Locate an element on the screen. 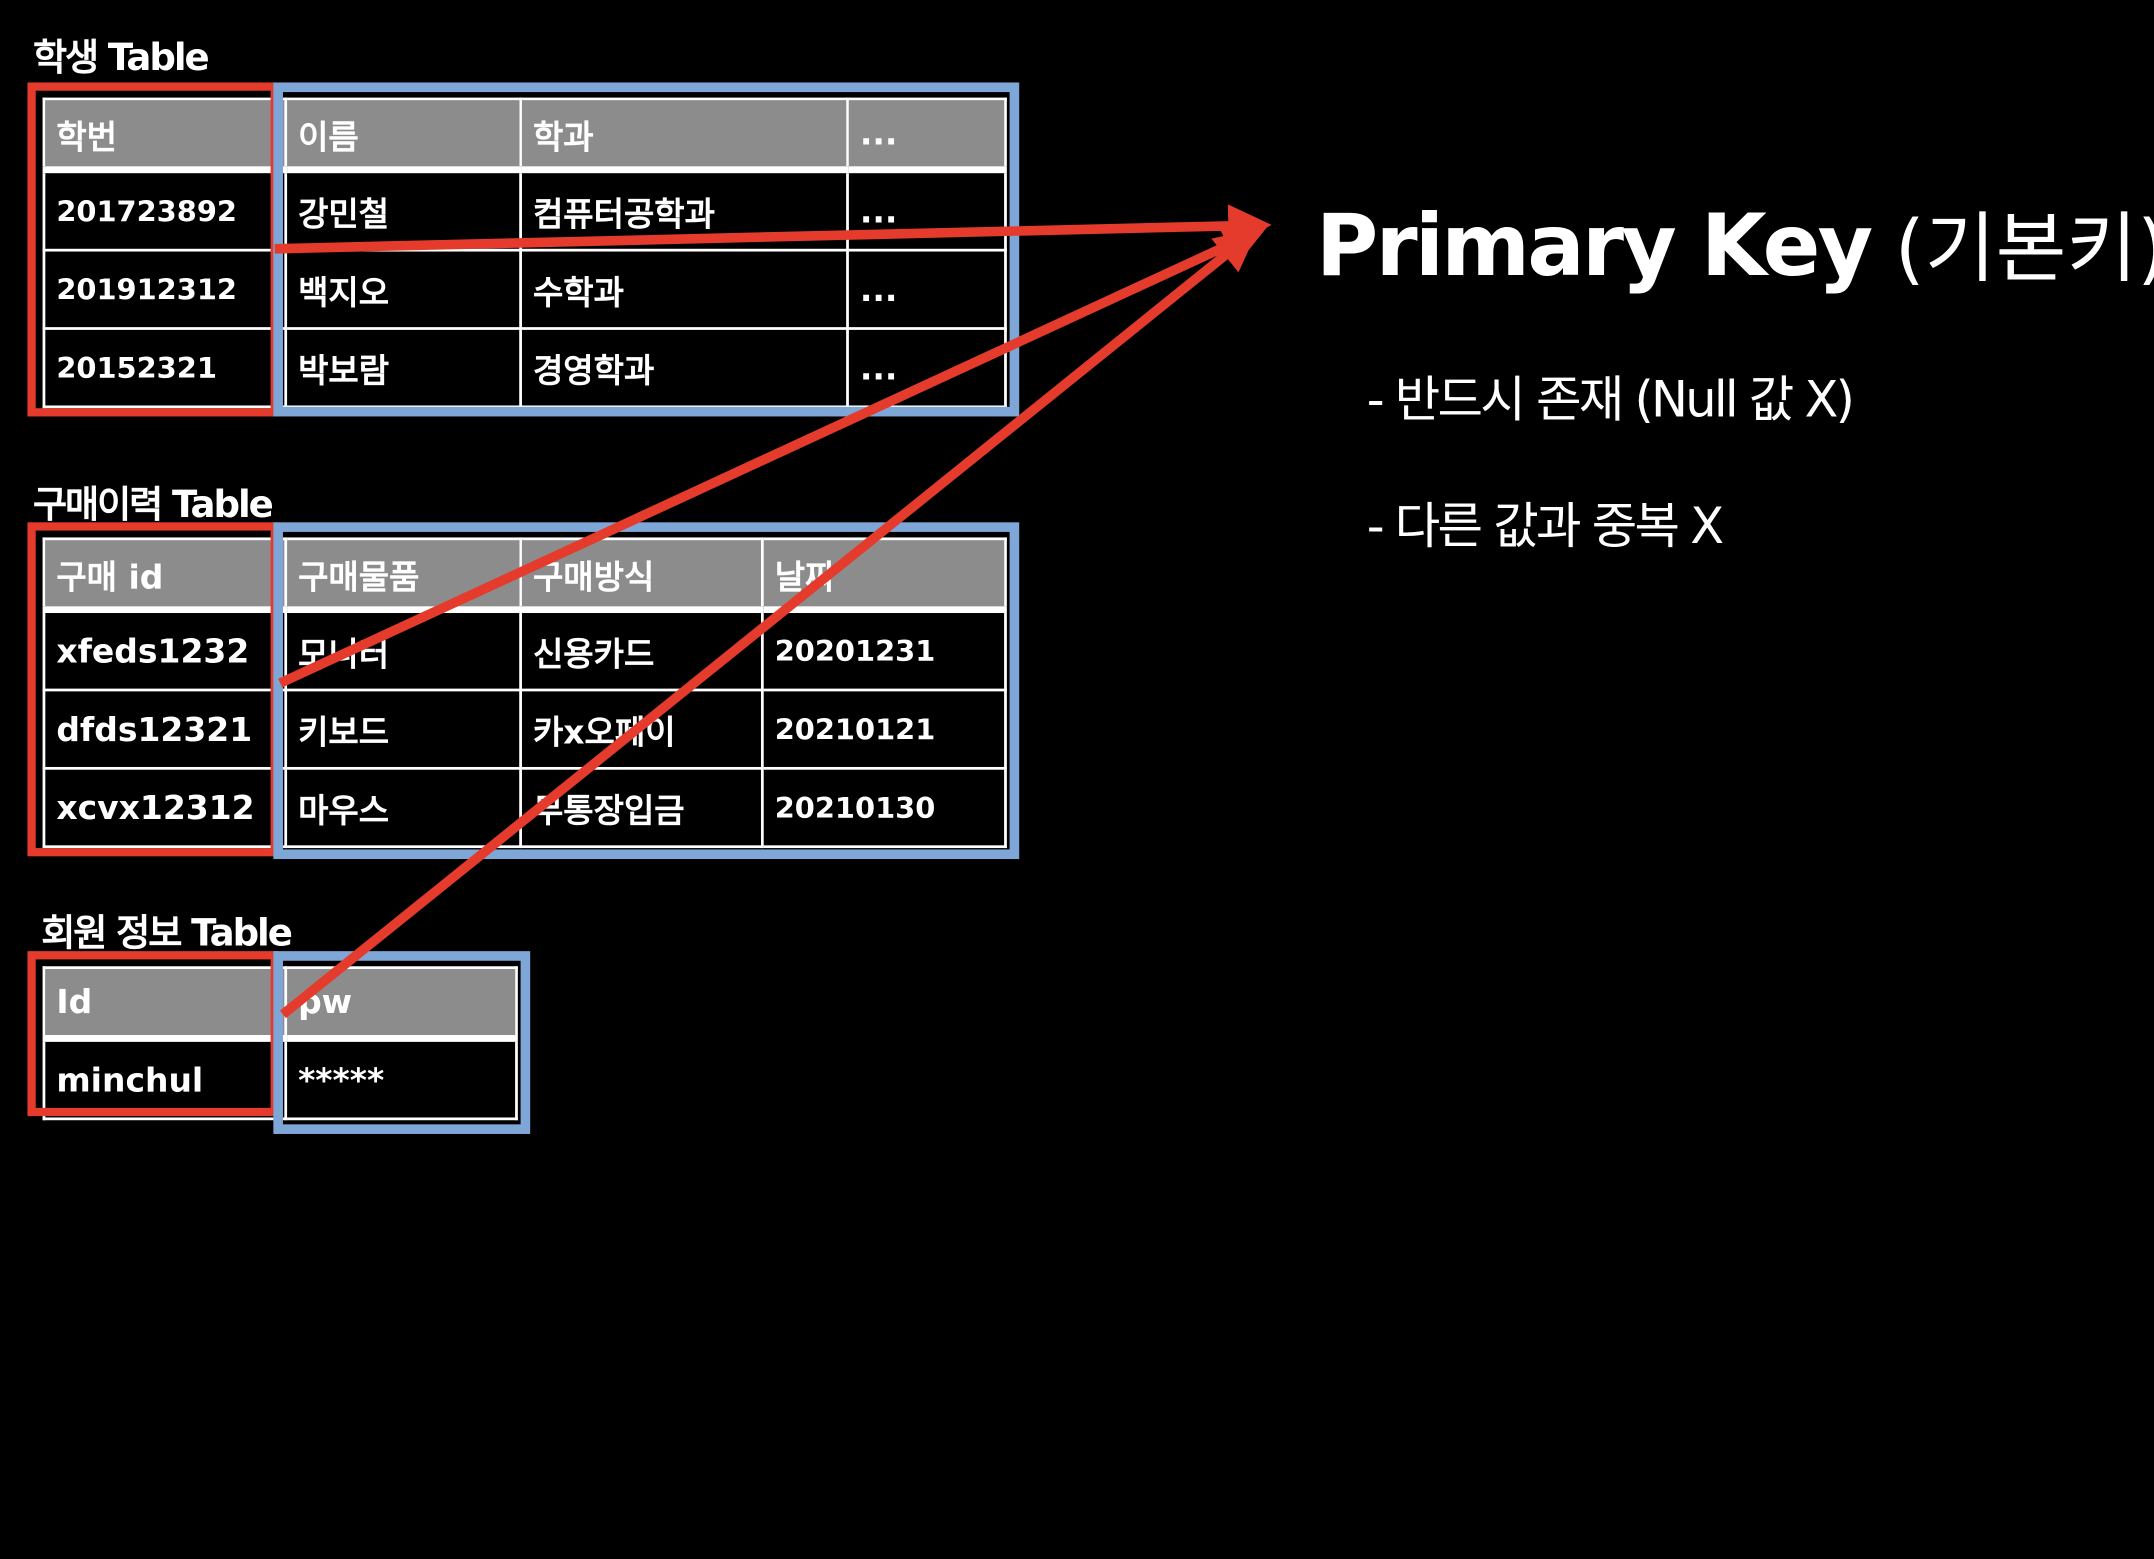 This screenshot has height=1559, width=2154. primary-key-title: Primary Key (기본키) is located at coordinates (1735, 242).